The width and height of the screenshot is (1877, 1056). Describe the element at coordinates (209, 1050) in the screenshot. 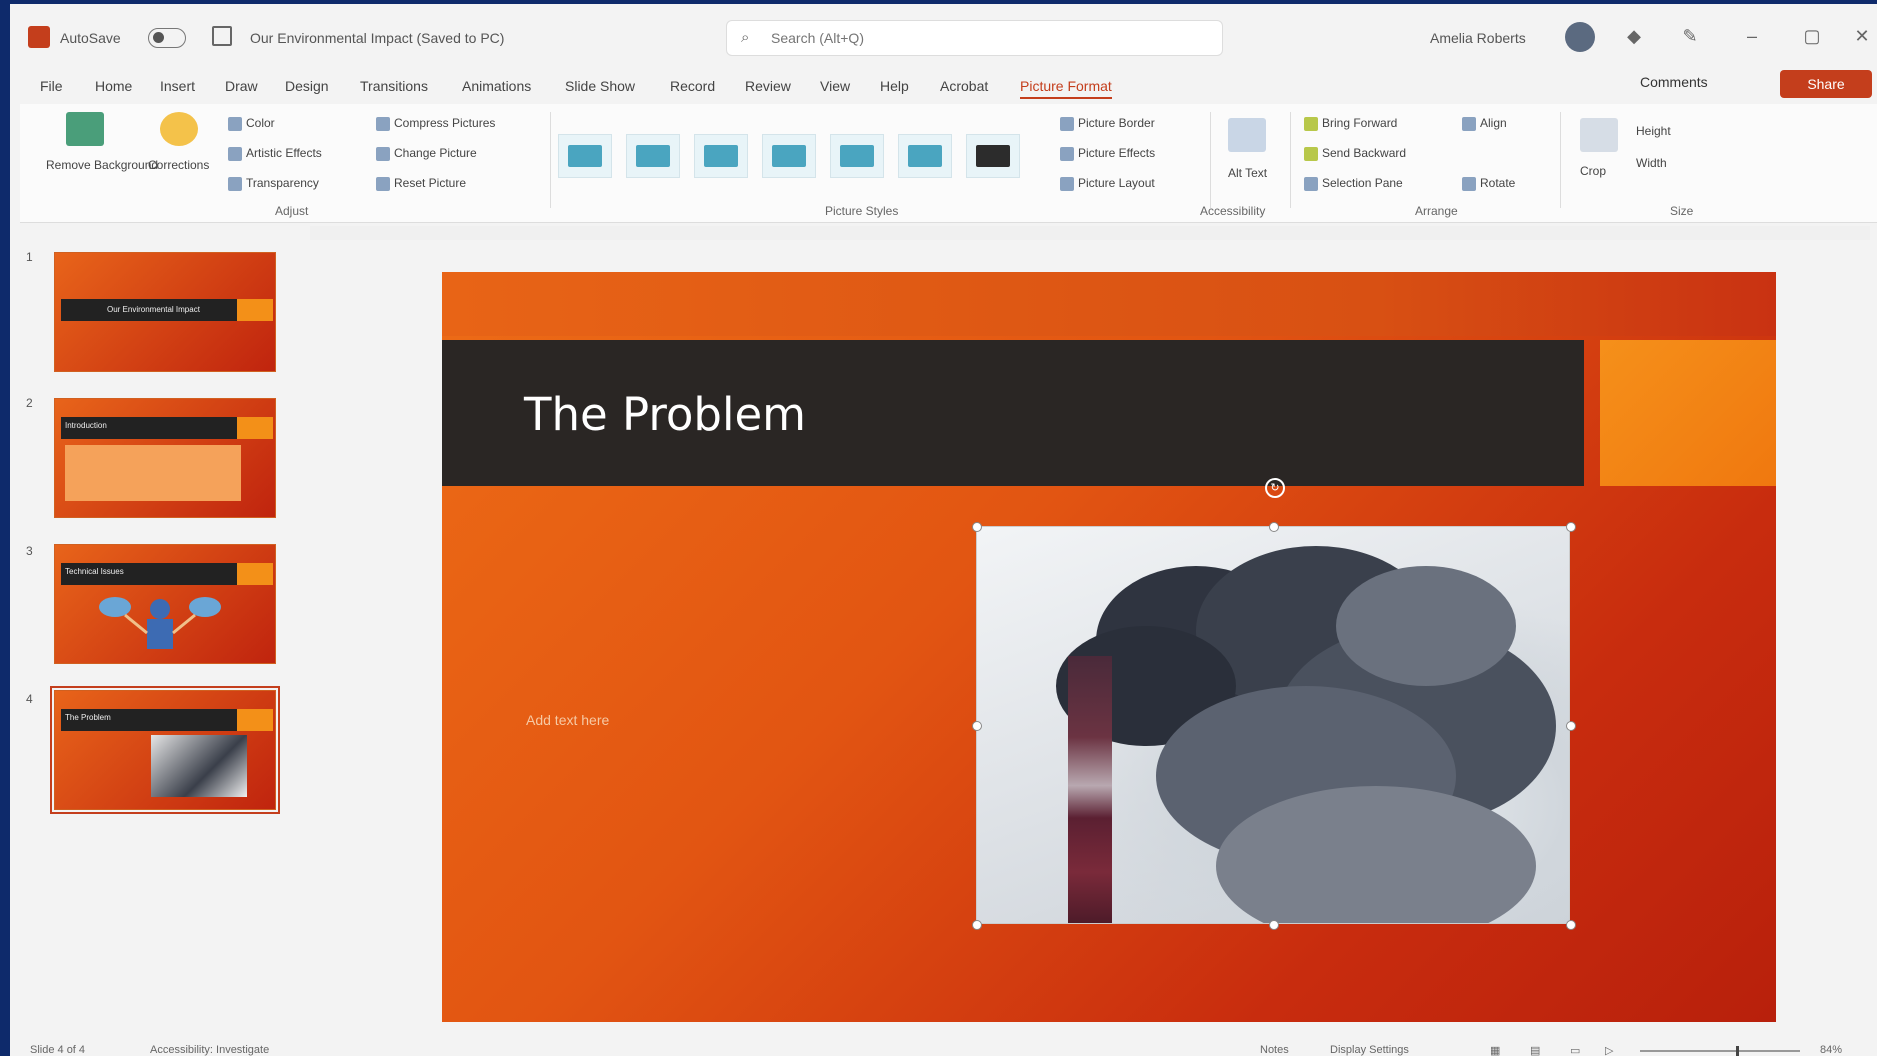

I see `accessibility-status: Accessibility: Investigate` at that location.